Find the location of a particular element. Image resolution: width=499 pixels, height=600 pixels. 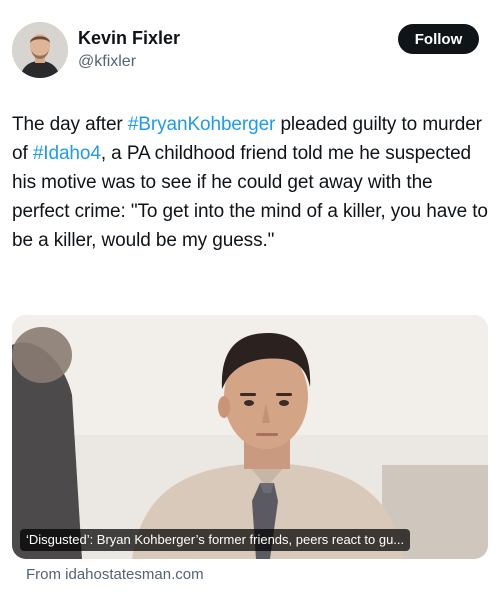

hashtag-link: #BryanKohberger is located at coordinates (202, 124).